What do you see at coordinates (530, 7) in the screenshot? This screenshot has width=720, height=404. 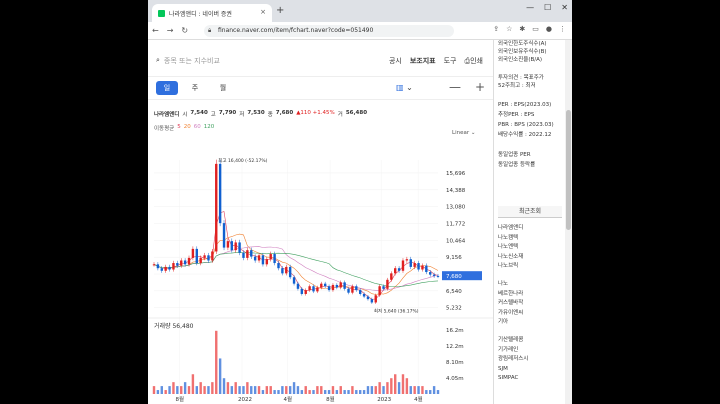 I see `minimize-button: —` at bounding box center [530, 7].